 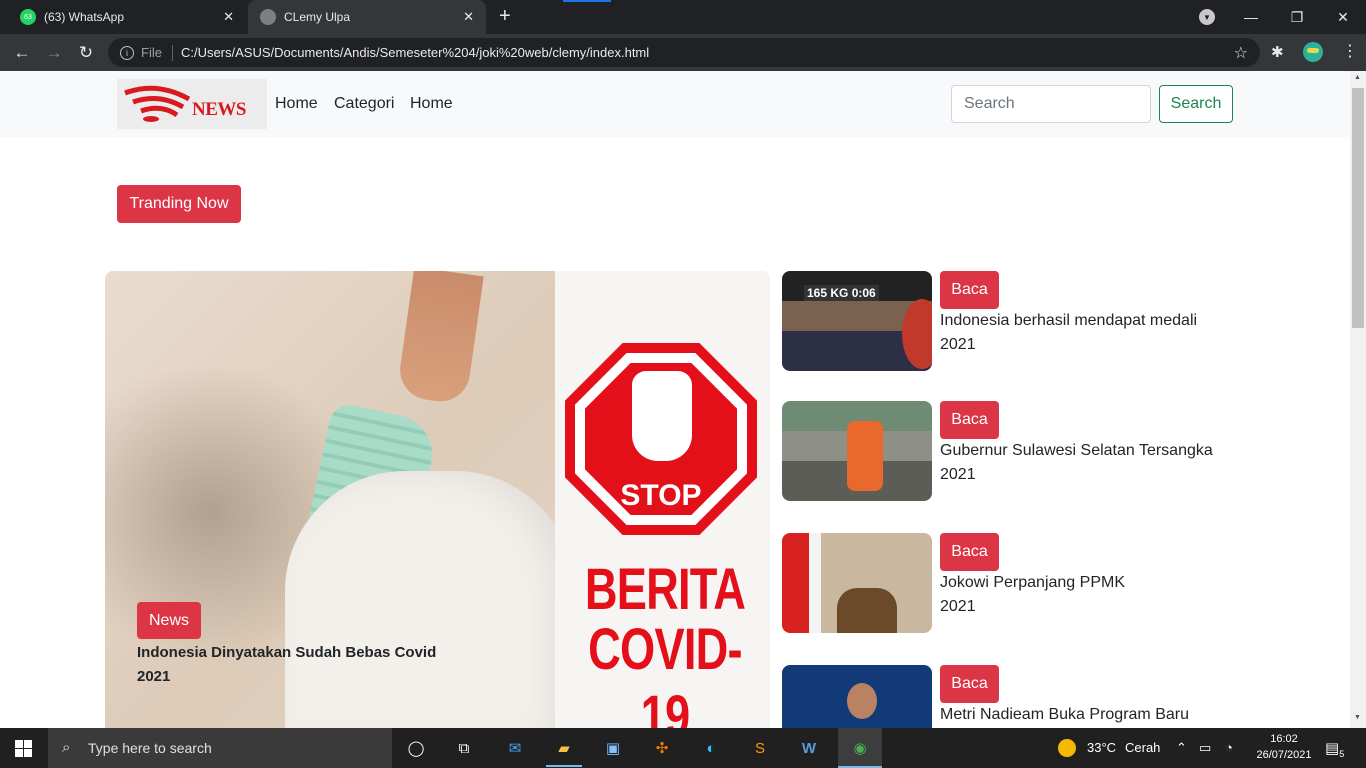 What do you see at coordinates (515, 748) in the screenshot?
I see `mail-icon: ✉` at bounding box center [515, 748].